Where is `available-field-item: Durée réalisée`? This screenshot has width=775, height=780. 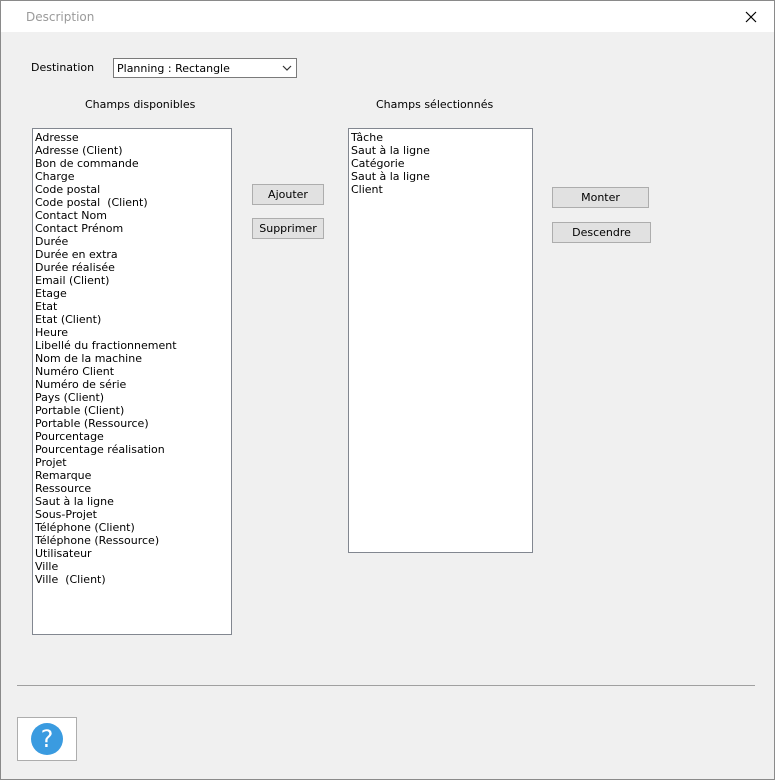 available-field-item: Durée réalisée is located at coordinates (133, 267).